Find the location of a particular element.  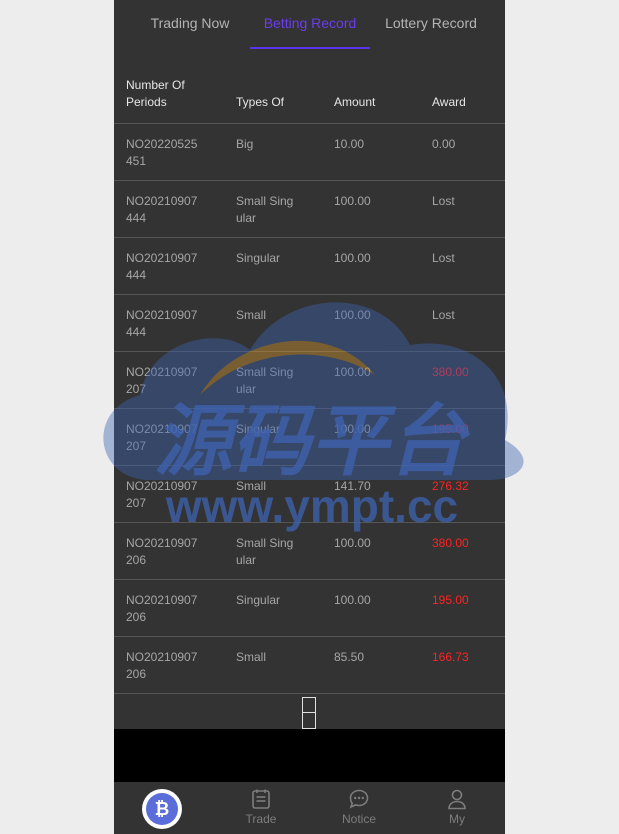

user-icon is located at coordinates (457, 799).